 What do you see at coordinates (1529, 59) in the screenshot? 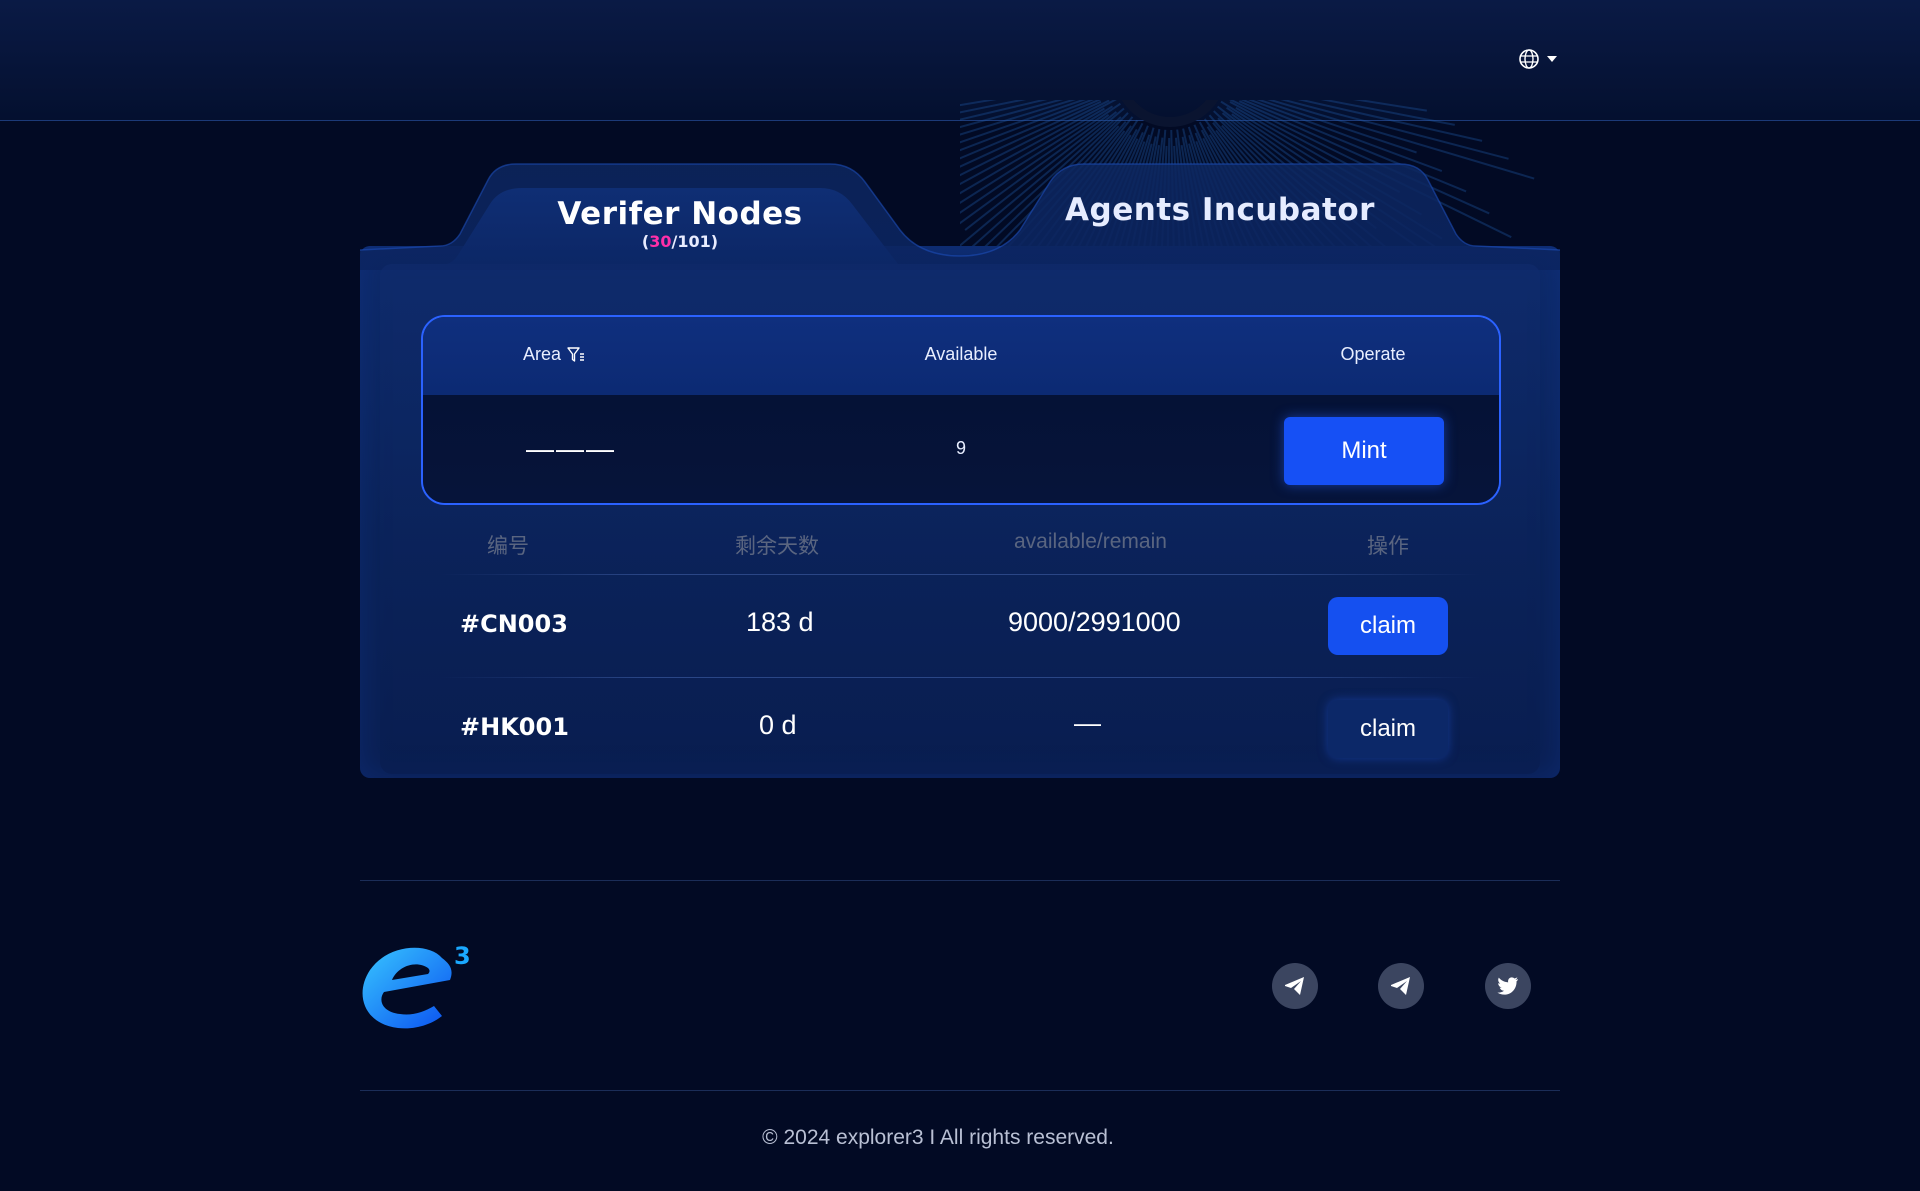
I see `globe-icon` at bounding box center [1529, 59].